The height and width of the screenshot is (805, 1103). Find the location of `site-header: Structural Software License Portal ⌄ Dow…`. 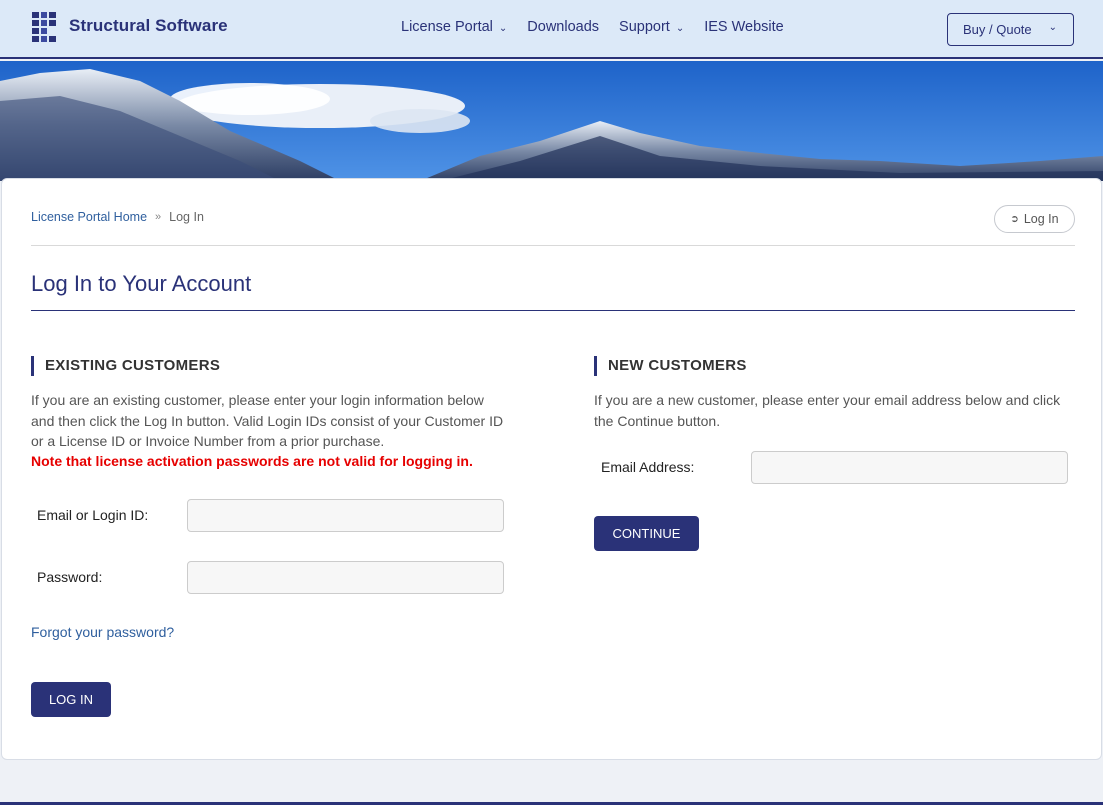

site-header: Structural Software License Portal ⌄ Dow… is located at coordinates (551, 29).